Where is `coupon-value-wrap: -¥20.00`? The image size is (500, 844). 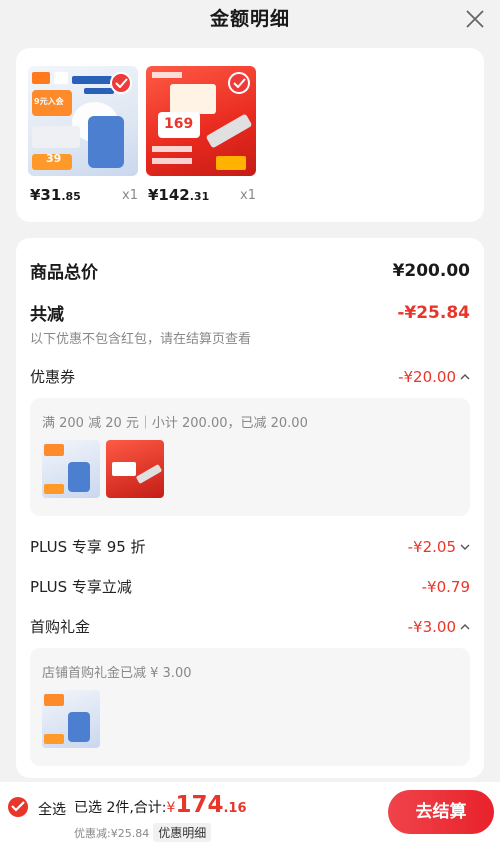 coupon-value-wrap: -¥20.00 is located at coordinates (434, 377).